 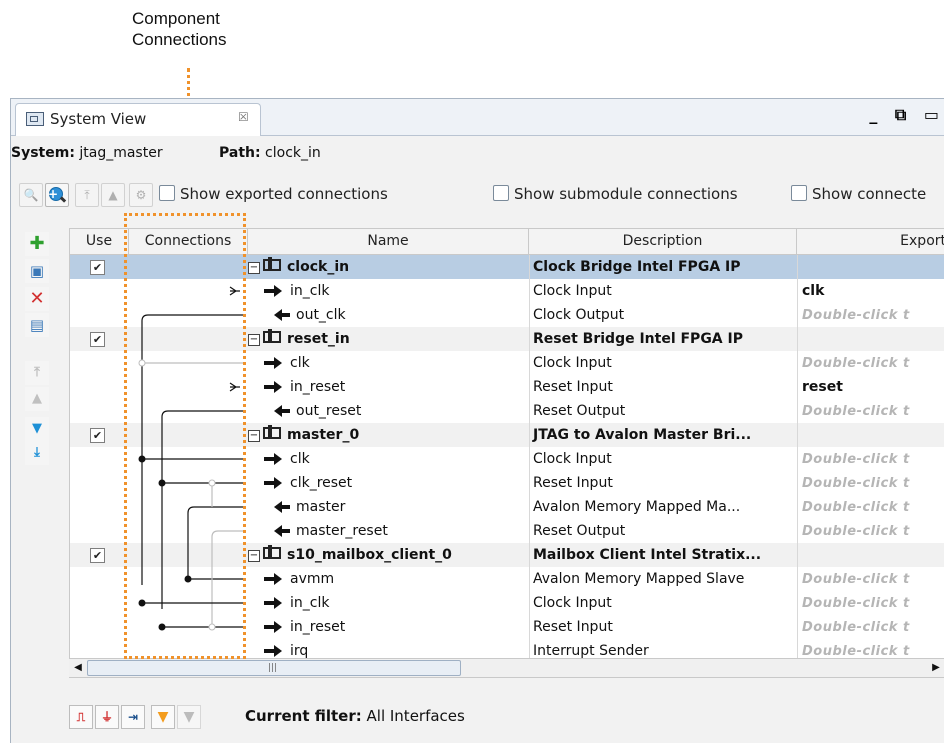 I want to click on show-exported-checkbox: Show exported connections, so click(x=273, y=194).